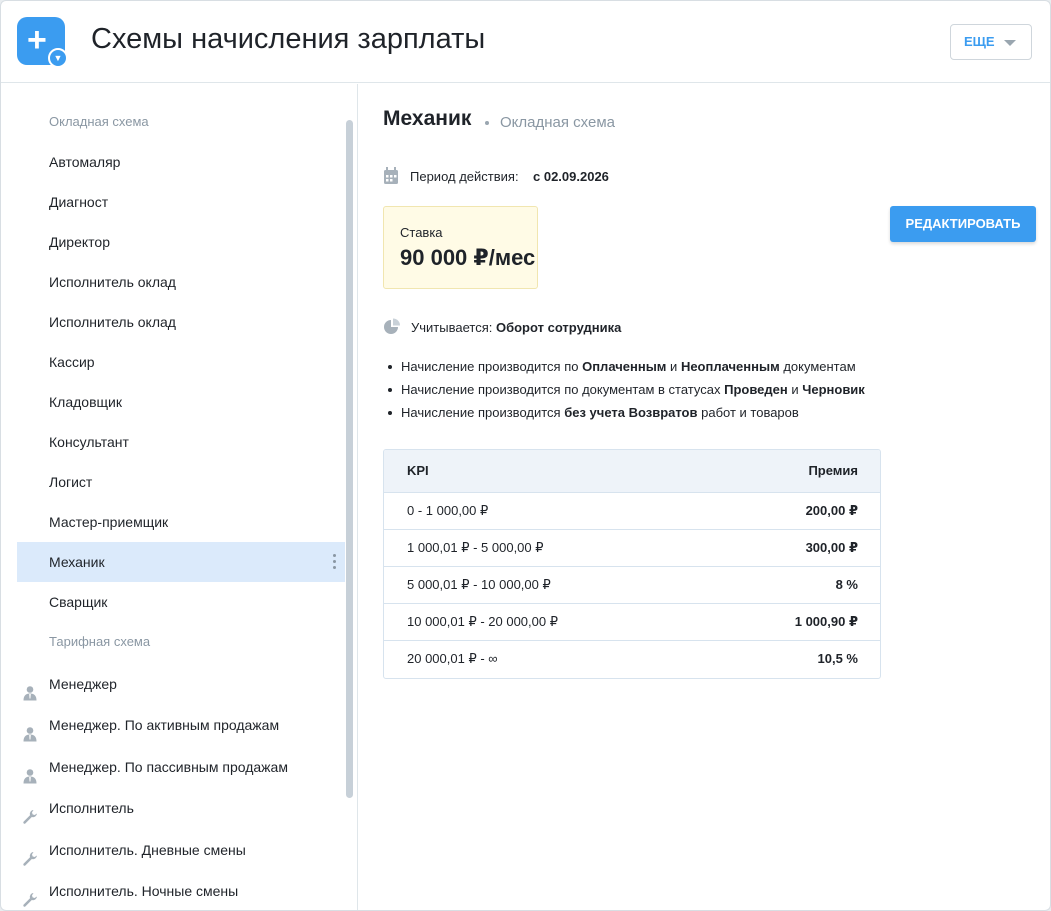  Describe the element at coordinates (181, 122) in the screenshot. I see `sidebar-group-label: Окладная схема` at that location.